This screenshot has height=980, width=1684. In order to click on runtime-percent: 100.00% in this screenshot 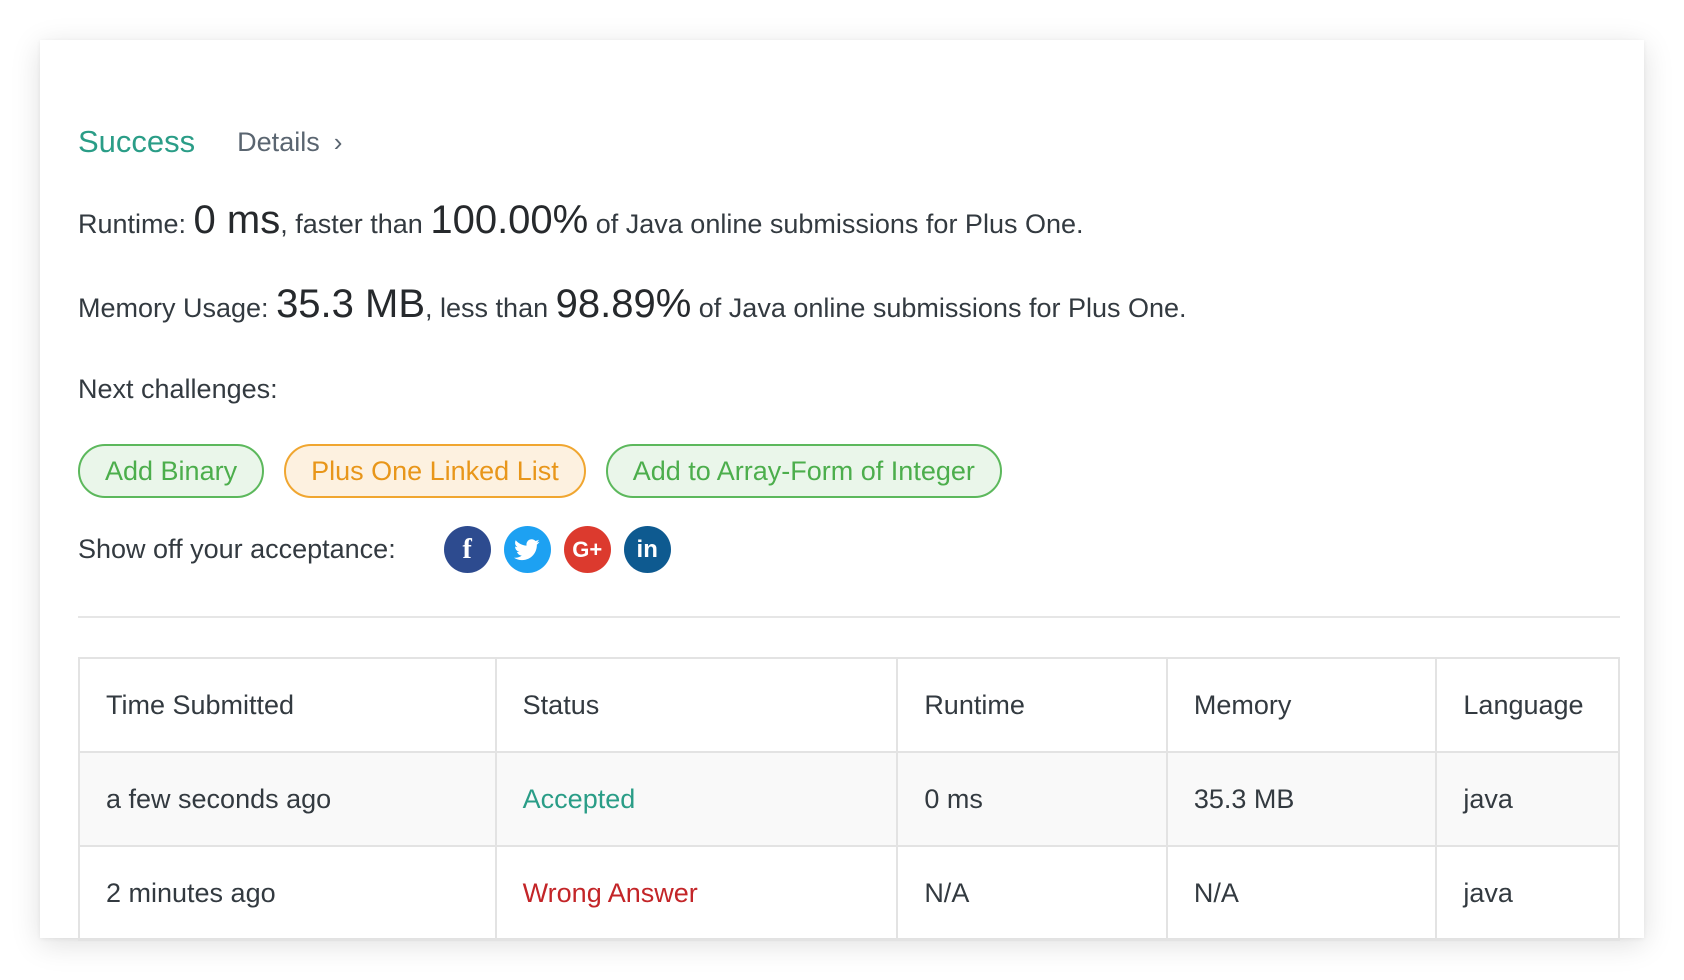, I will do `click(509, 220)`.